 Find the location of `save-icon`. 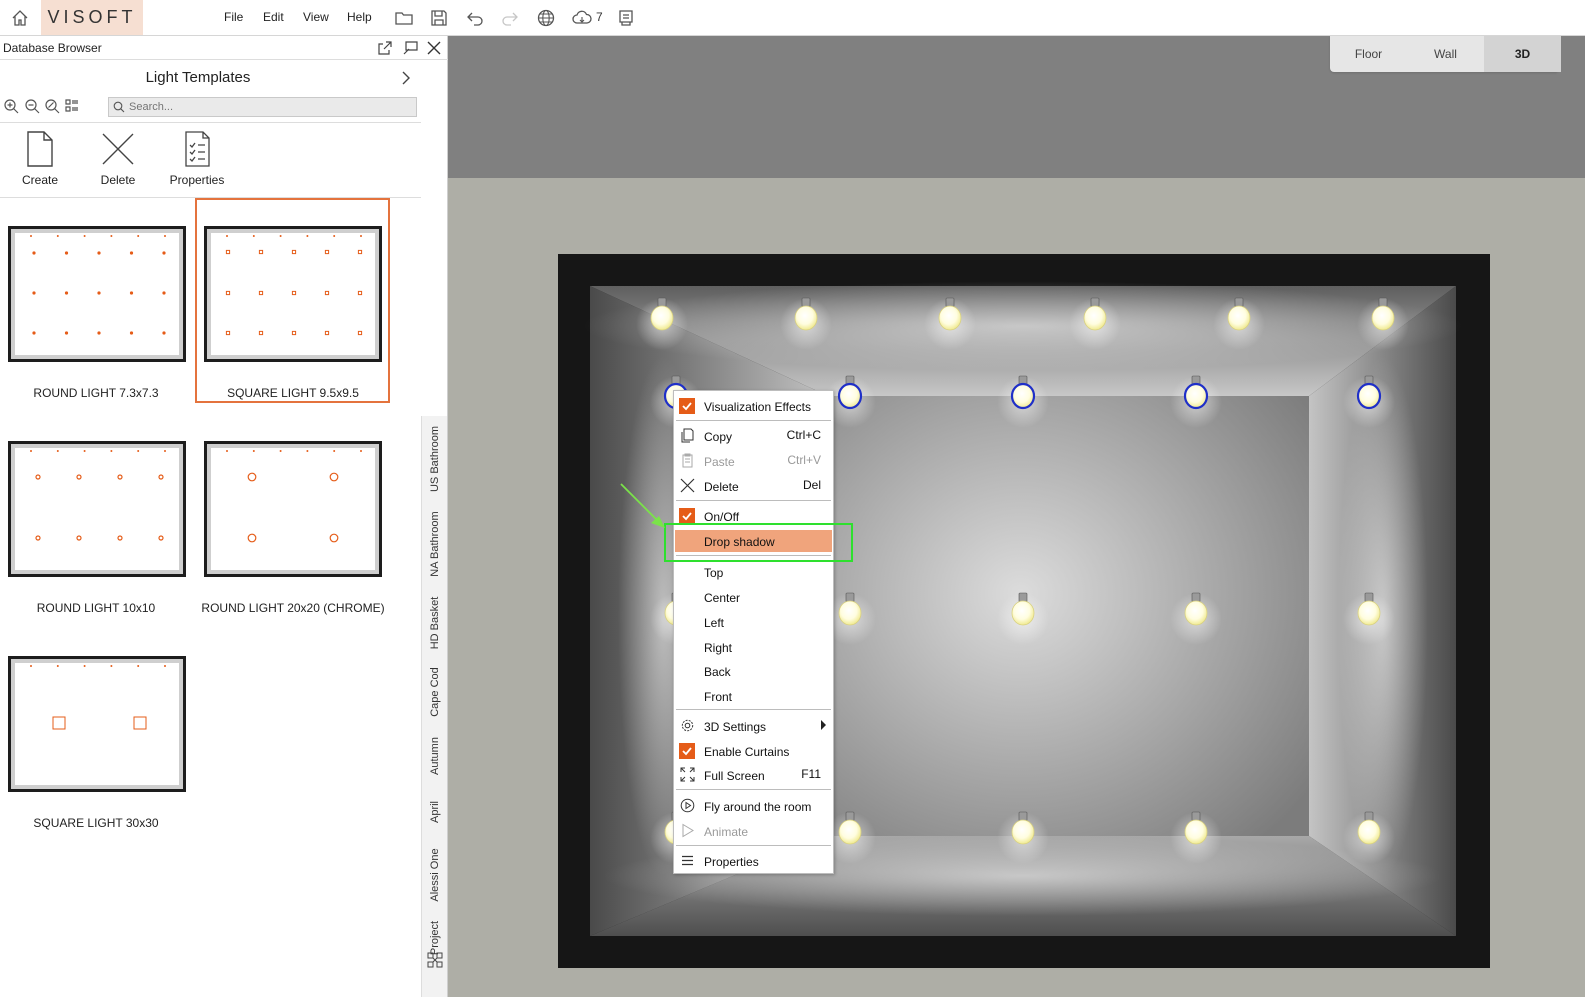

save-icon is located at coordinates (439, 18).